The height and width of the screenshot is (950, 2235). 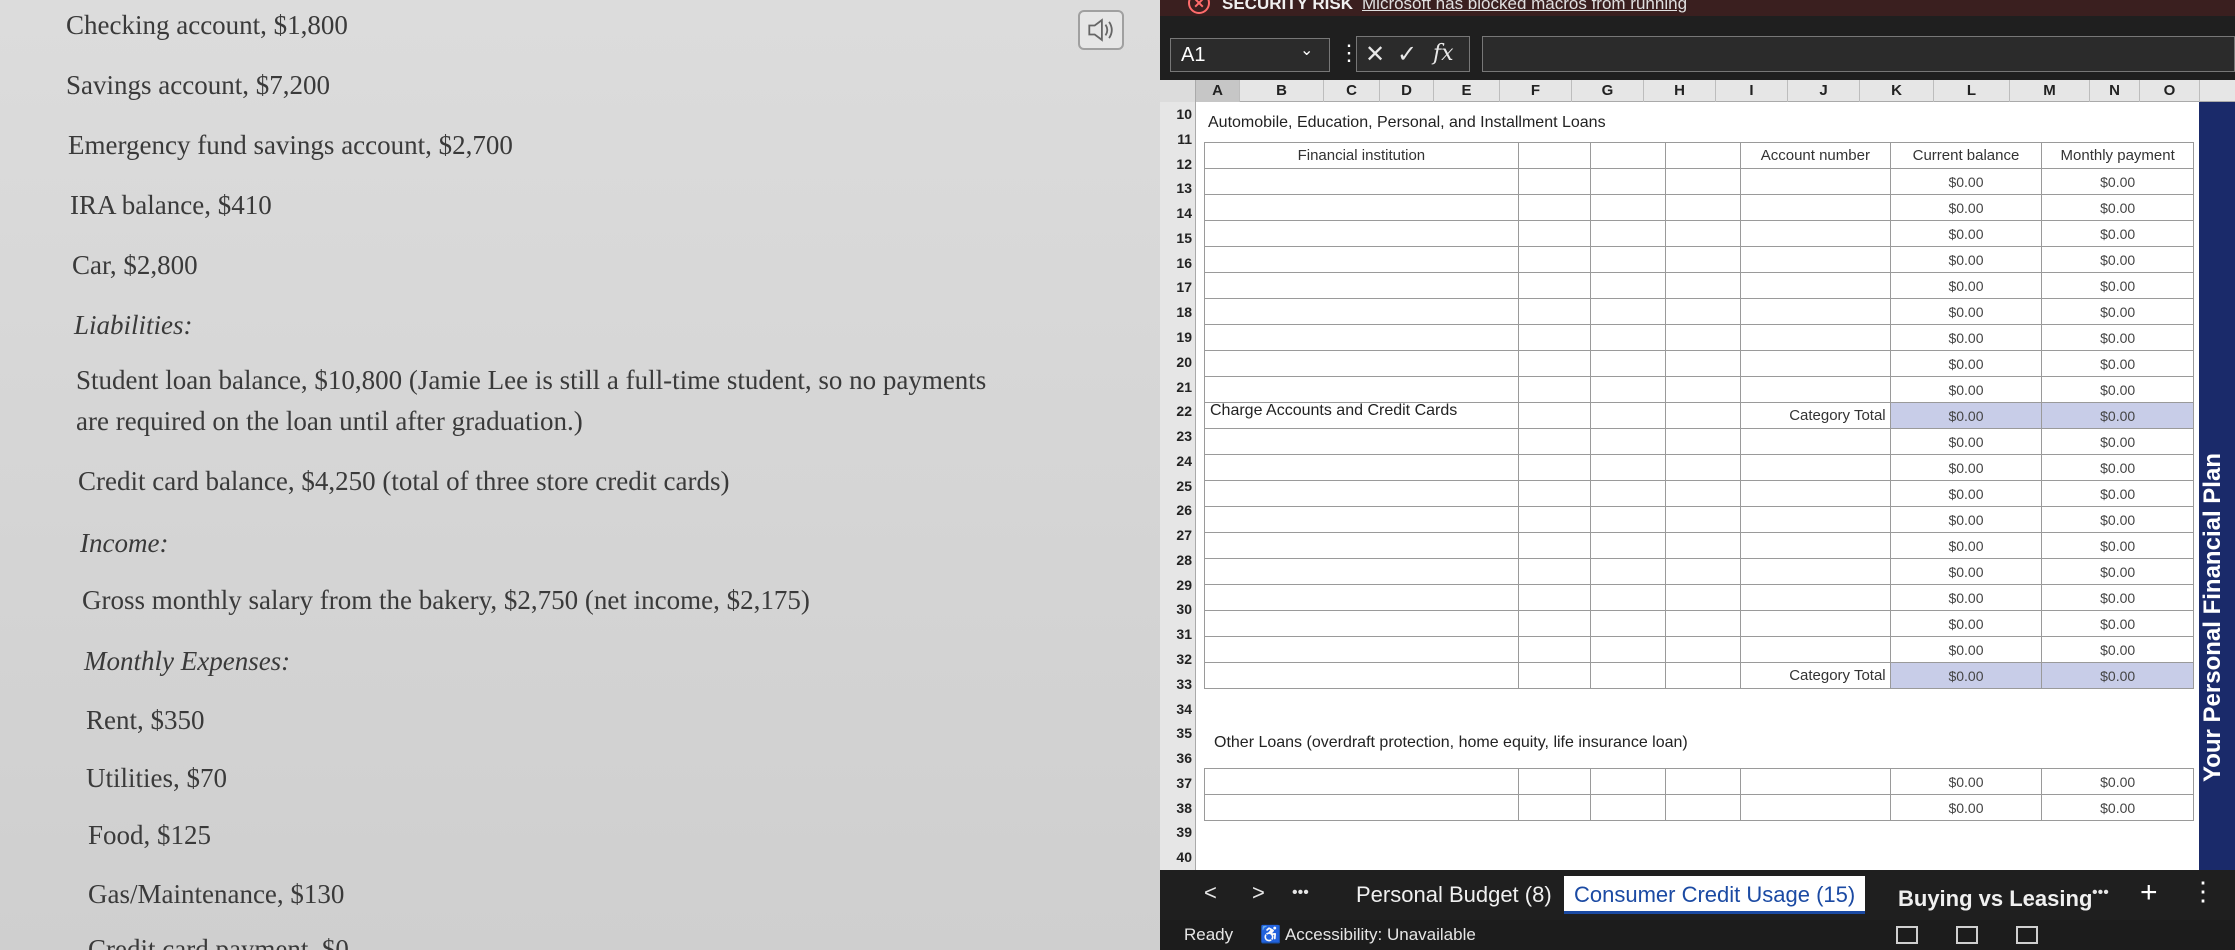 I want to click on more-sheets-icon: •••, so click(x=1300, y=893).